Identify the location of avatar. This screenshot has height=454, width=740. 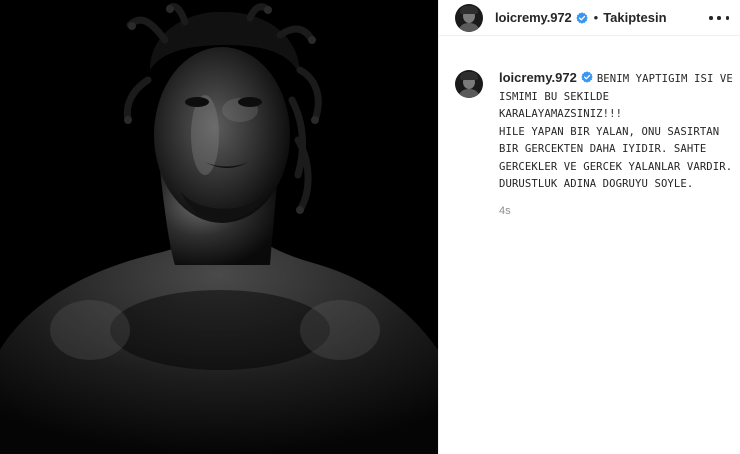
(469, 17).